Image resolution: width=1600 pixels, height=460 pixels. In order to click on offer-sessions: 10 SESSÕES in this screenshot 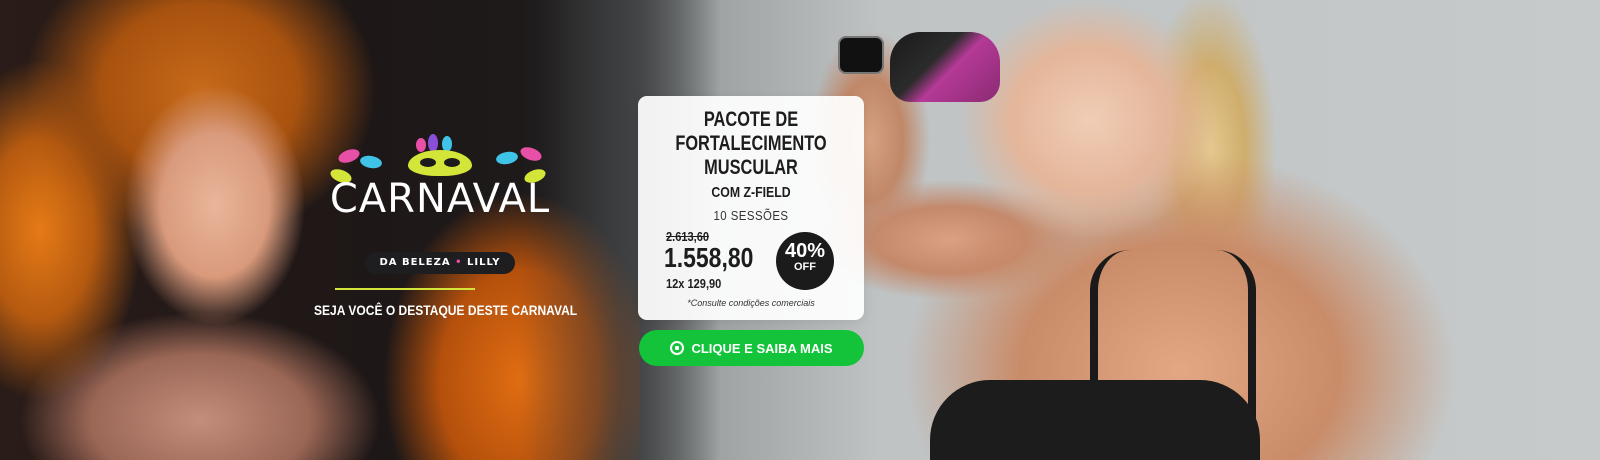, I will do `click(751, 215)`.